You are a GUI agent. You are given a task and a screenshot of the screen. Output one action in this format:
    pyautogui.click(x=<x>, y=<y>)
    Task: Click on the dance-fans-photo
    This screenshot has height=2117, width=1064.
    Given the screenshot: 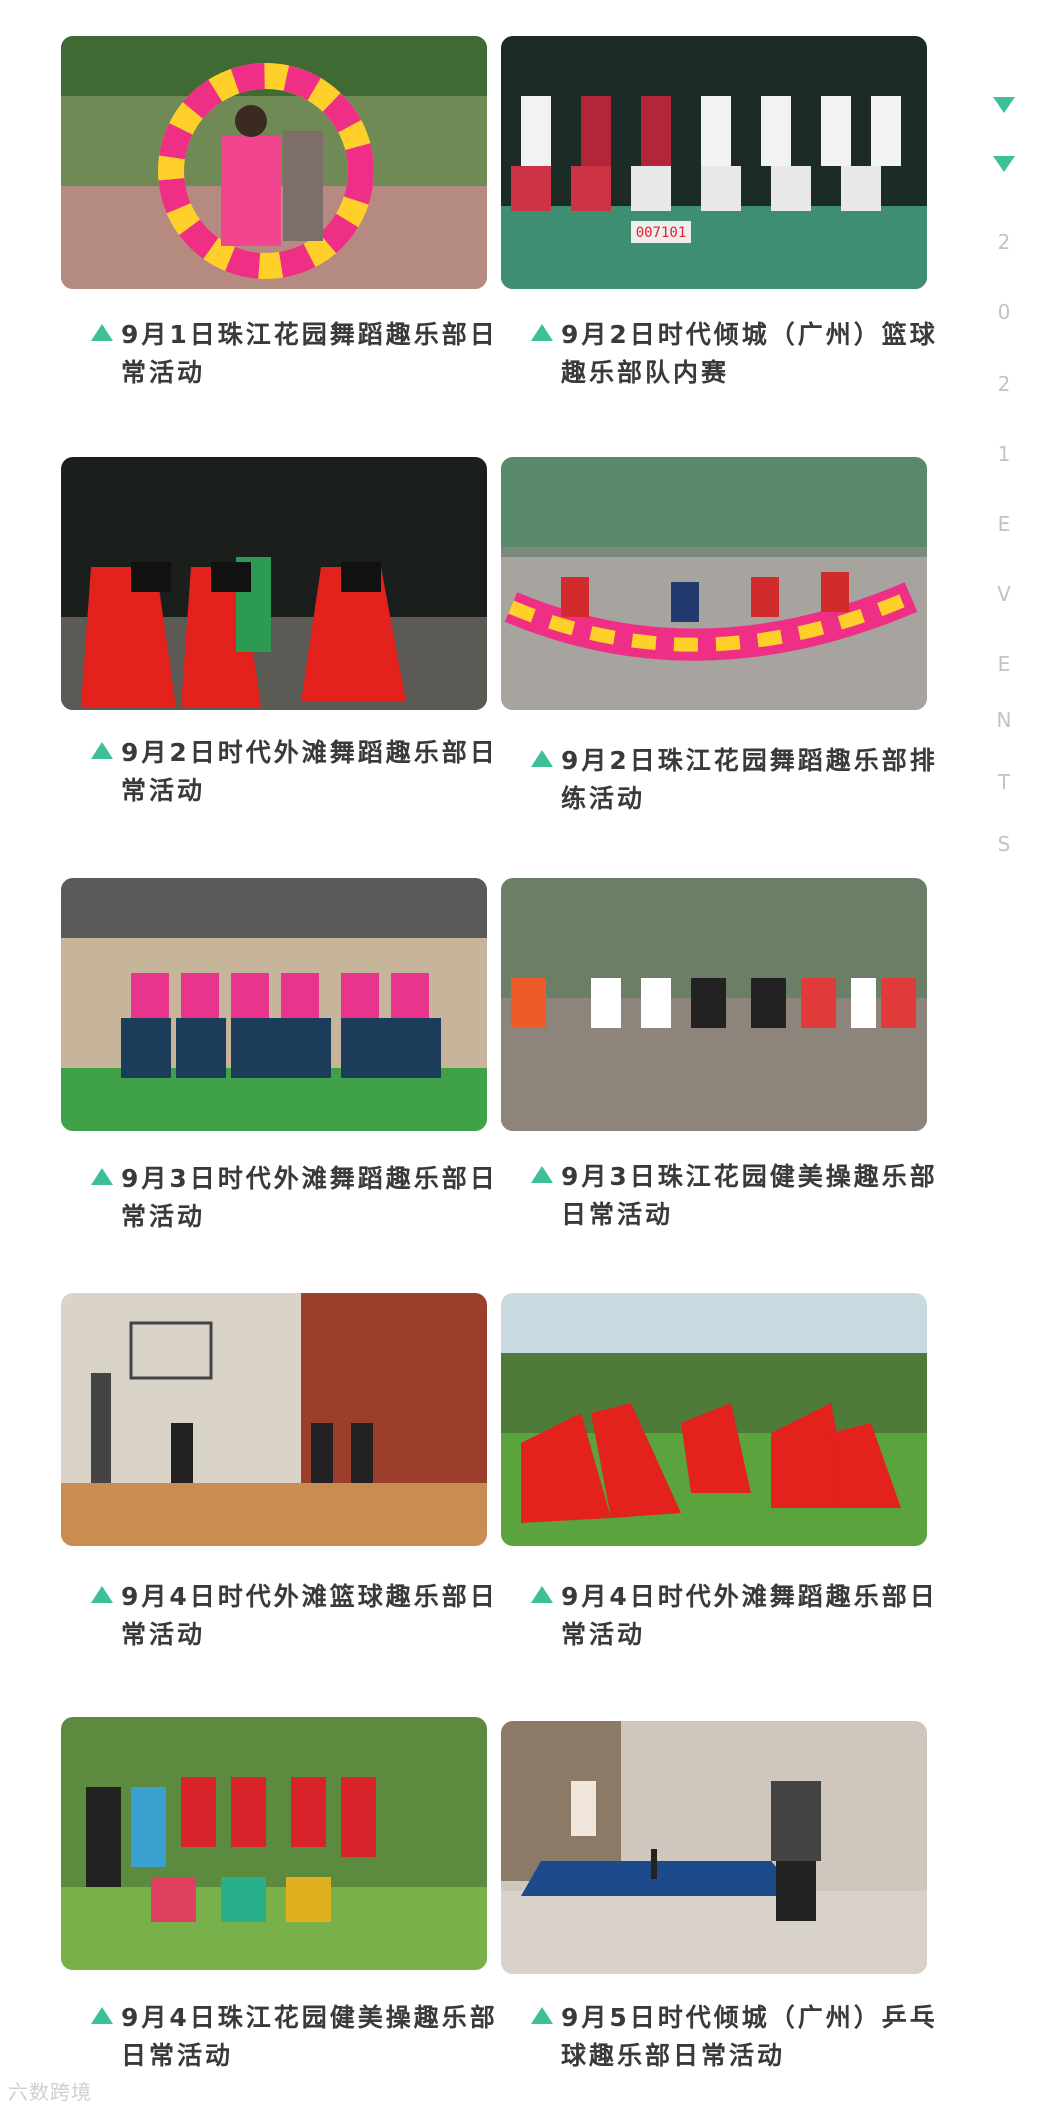 What is the action you would take?
    pyautogui.click(x=274, y=162)
    